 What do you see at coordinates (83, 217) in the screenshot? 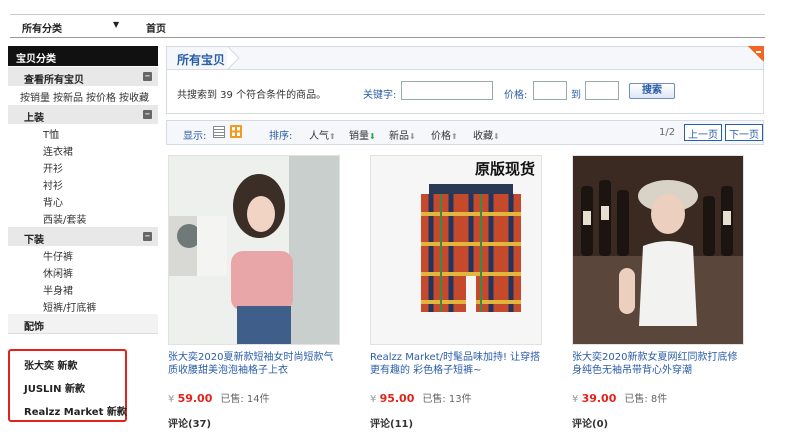
I see `subcategory-link: 西装/套装` at bounding box center [83, 217].